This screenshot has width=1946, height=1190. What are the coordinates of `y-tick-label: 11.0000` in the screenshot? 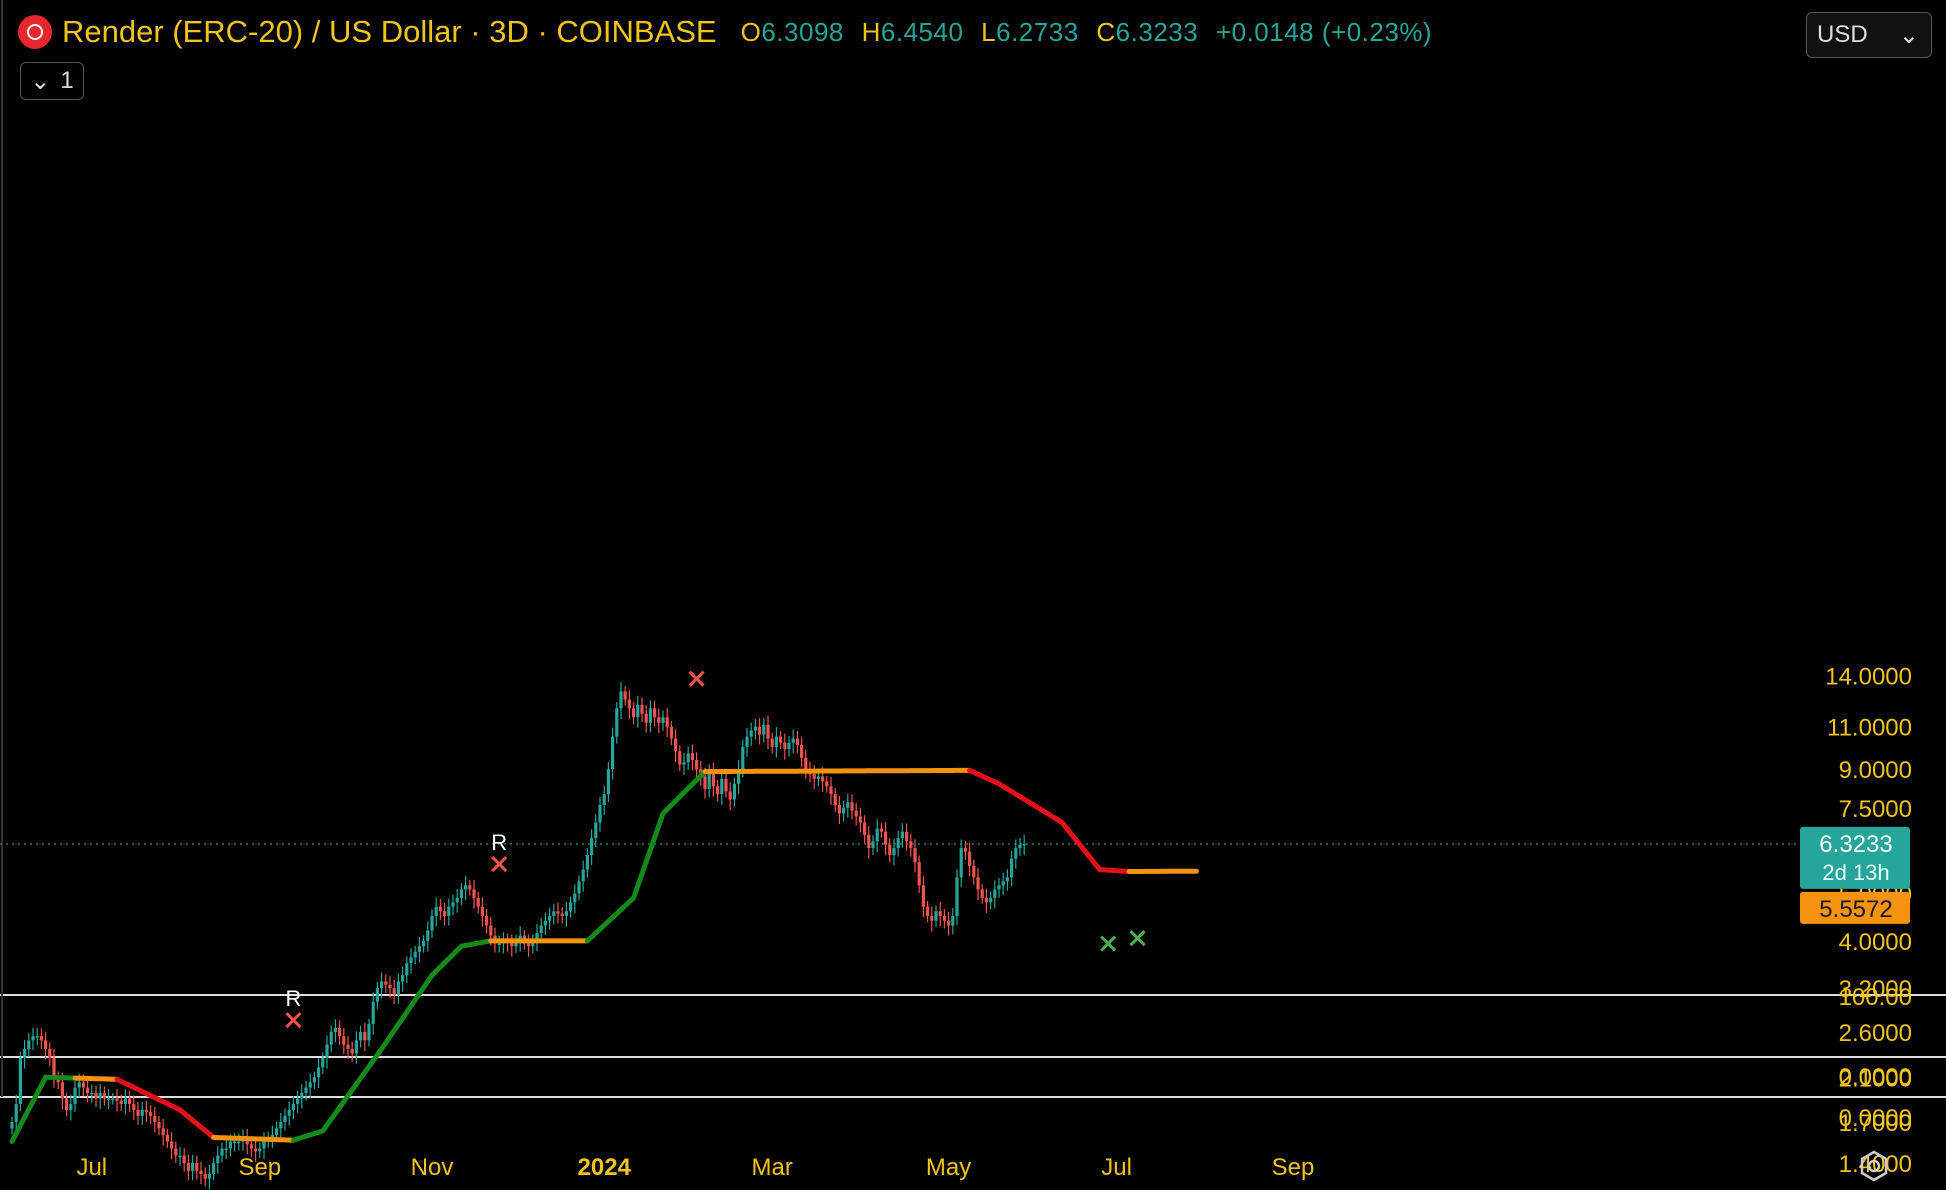 It's located at (1869, 728).